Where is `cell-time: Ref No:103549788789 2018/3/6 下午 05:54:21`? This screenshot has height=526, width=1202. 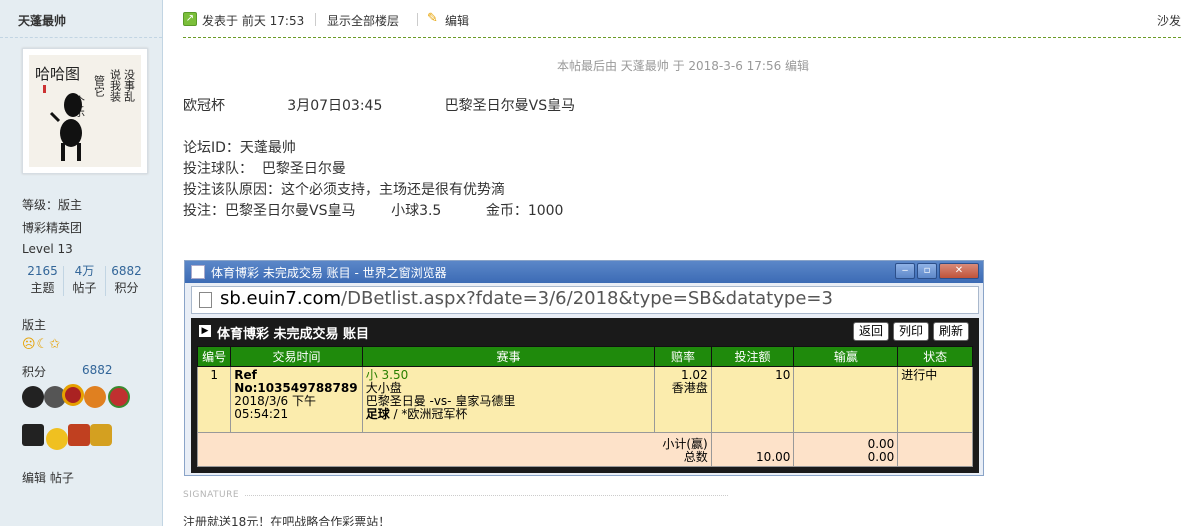
cell-time: Ref No:103549788789 2018/3/6 下午 05:54:21 is located at coordinates (296, 399).